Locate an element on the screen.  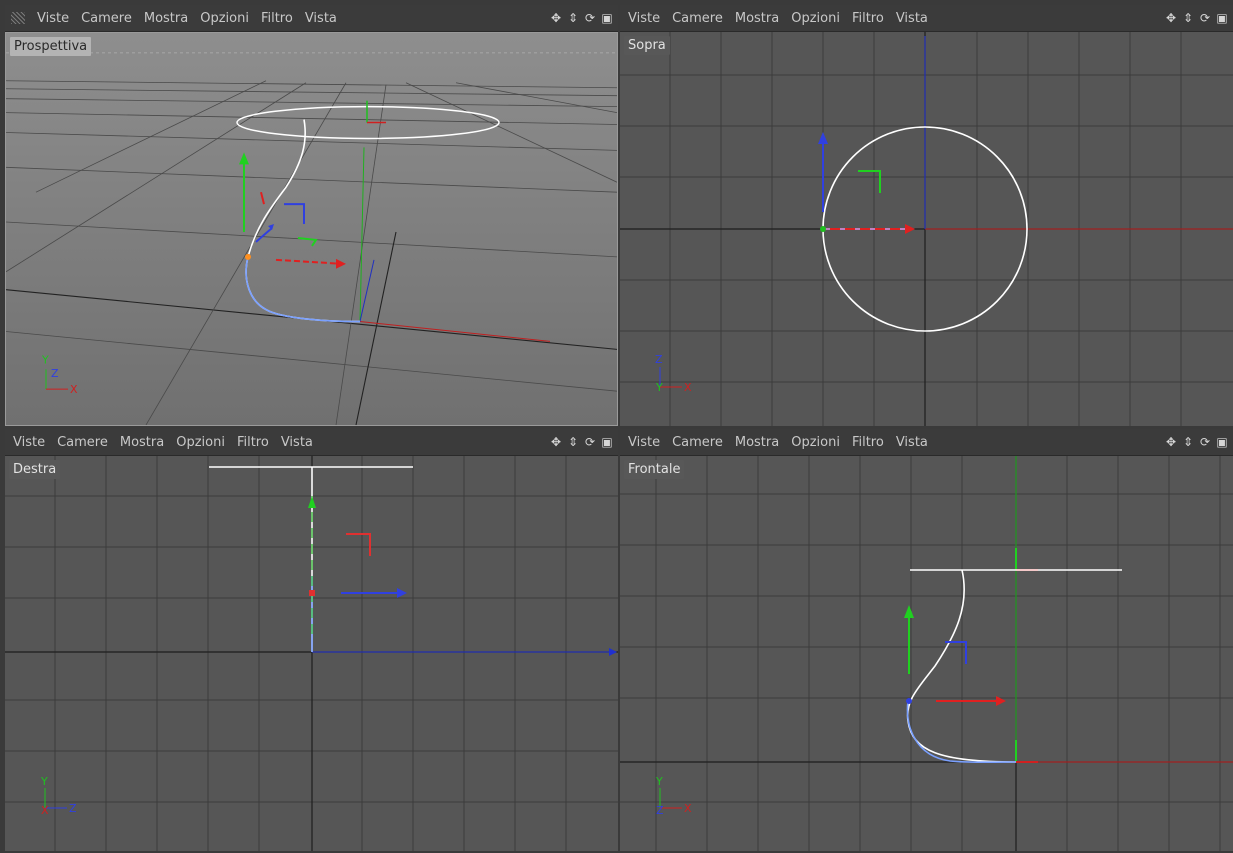
axis-label-mid: X is located at coordinates (45, 810).